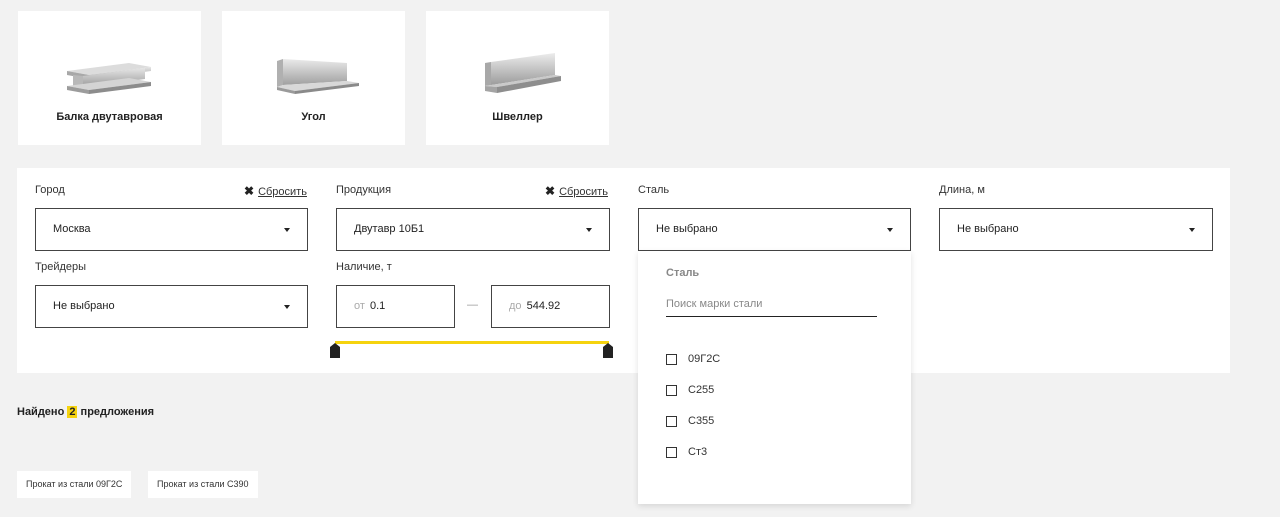 The height and width of the screenshot is (517, 1280). I want to click on range-slider-track, so click(472, 342).